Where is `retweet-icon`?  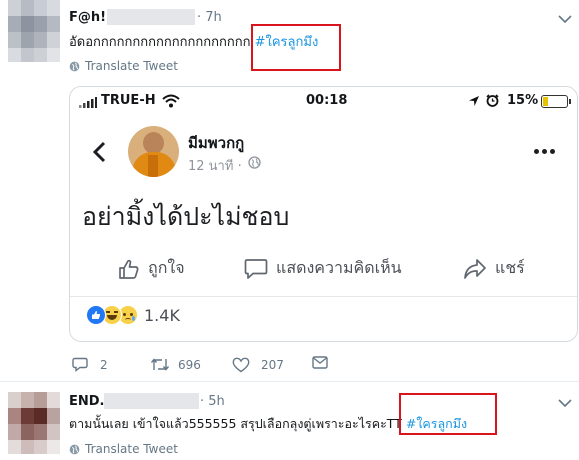 retweet-icon is located at coordinates (160, 364).